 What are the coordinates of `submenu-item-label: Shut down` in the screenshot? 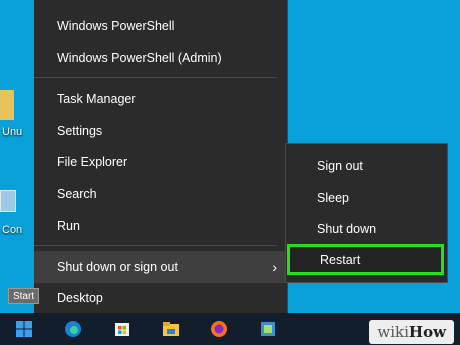 It's located at (347, 229).